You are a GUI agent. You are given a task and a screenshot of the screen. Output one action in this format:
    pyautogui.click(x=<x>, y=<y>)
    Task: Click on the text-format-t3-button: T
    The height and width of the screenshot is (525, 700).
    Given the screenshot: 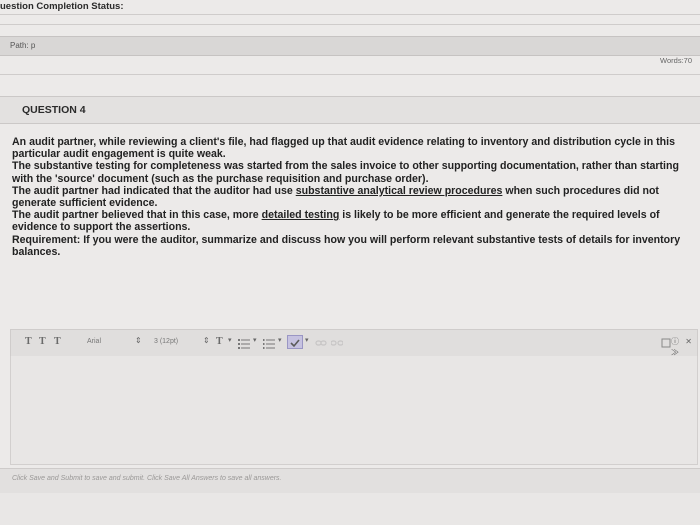 What is the action you would take?
    pyautogui.click(x=57, y=341)
    